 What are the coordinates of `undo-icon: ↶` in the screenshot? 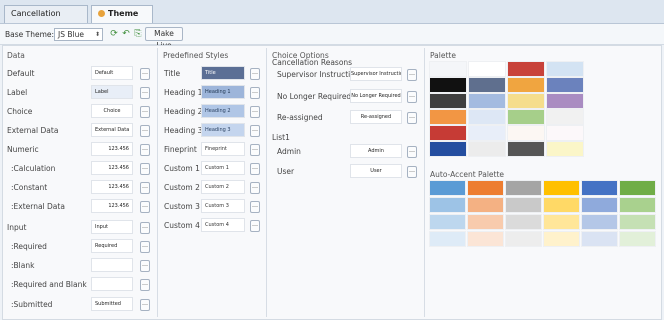 It's located at (126, 34).